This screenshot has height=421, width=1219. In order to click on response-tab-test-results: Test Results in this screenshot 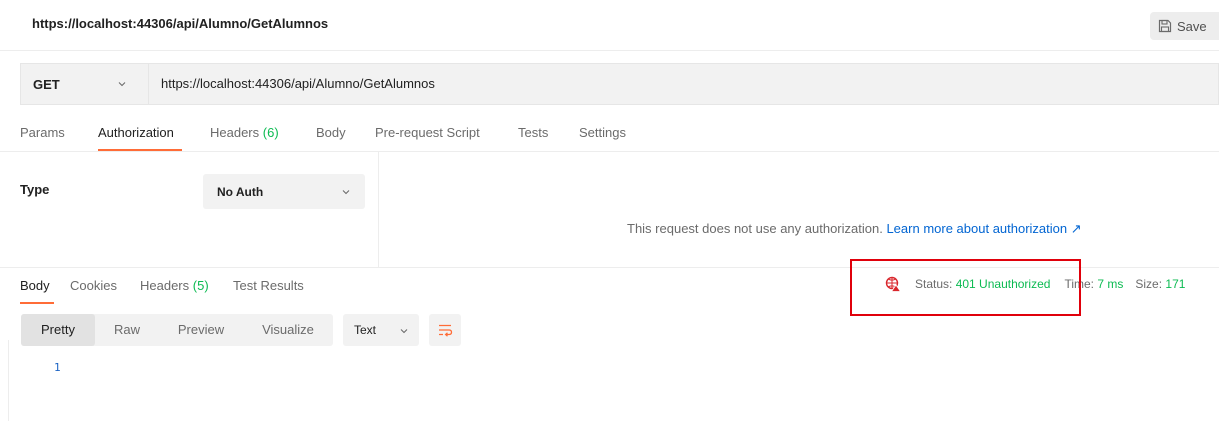, I will do `click(268, 285)`.